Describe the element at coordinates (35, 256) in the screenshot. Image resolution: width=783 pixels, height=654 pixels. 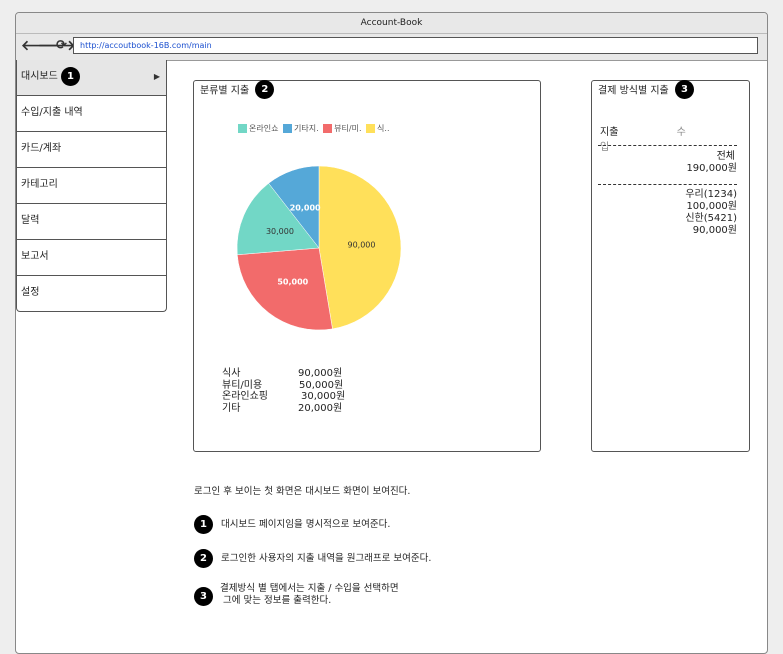
I see `sidebar-item-label: 보고서` at that location.